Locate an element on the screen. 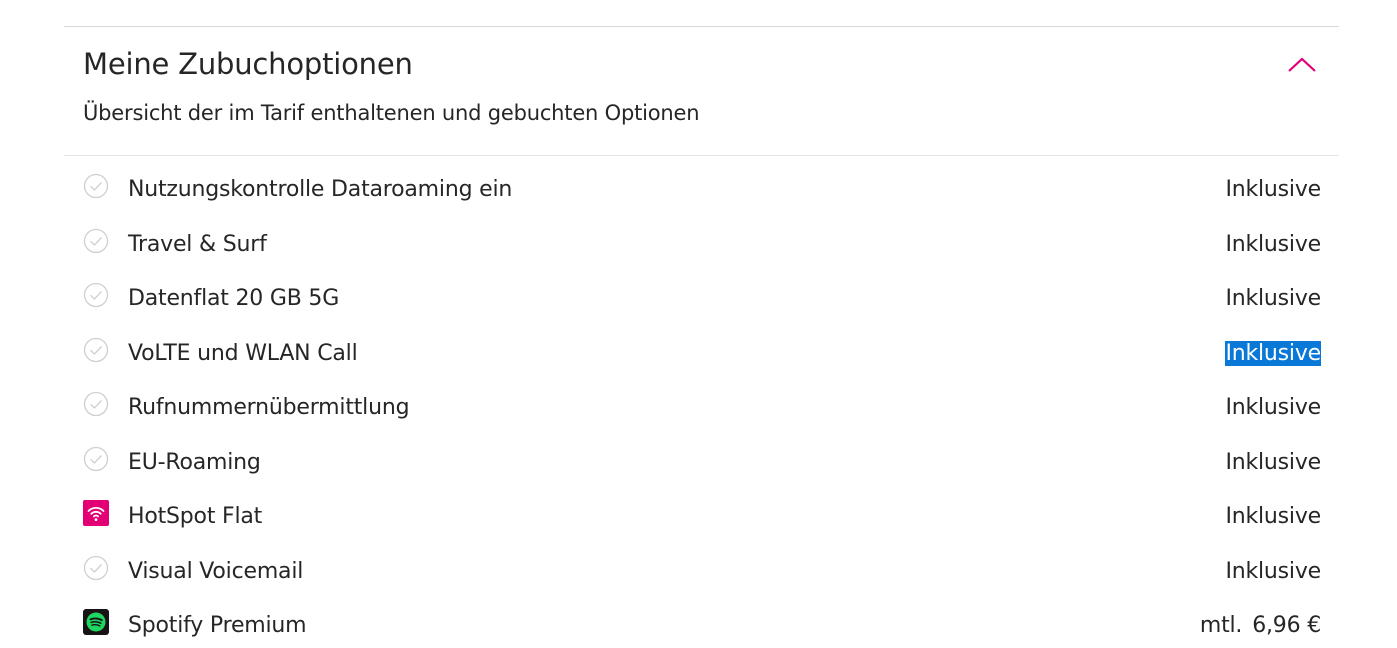  list-item: Travel & Surf Inklusive is located at coordinates (702, 246).